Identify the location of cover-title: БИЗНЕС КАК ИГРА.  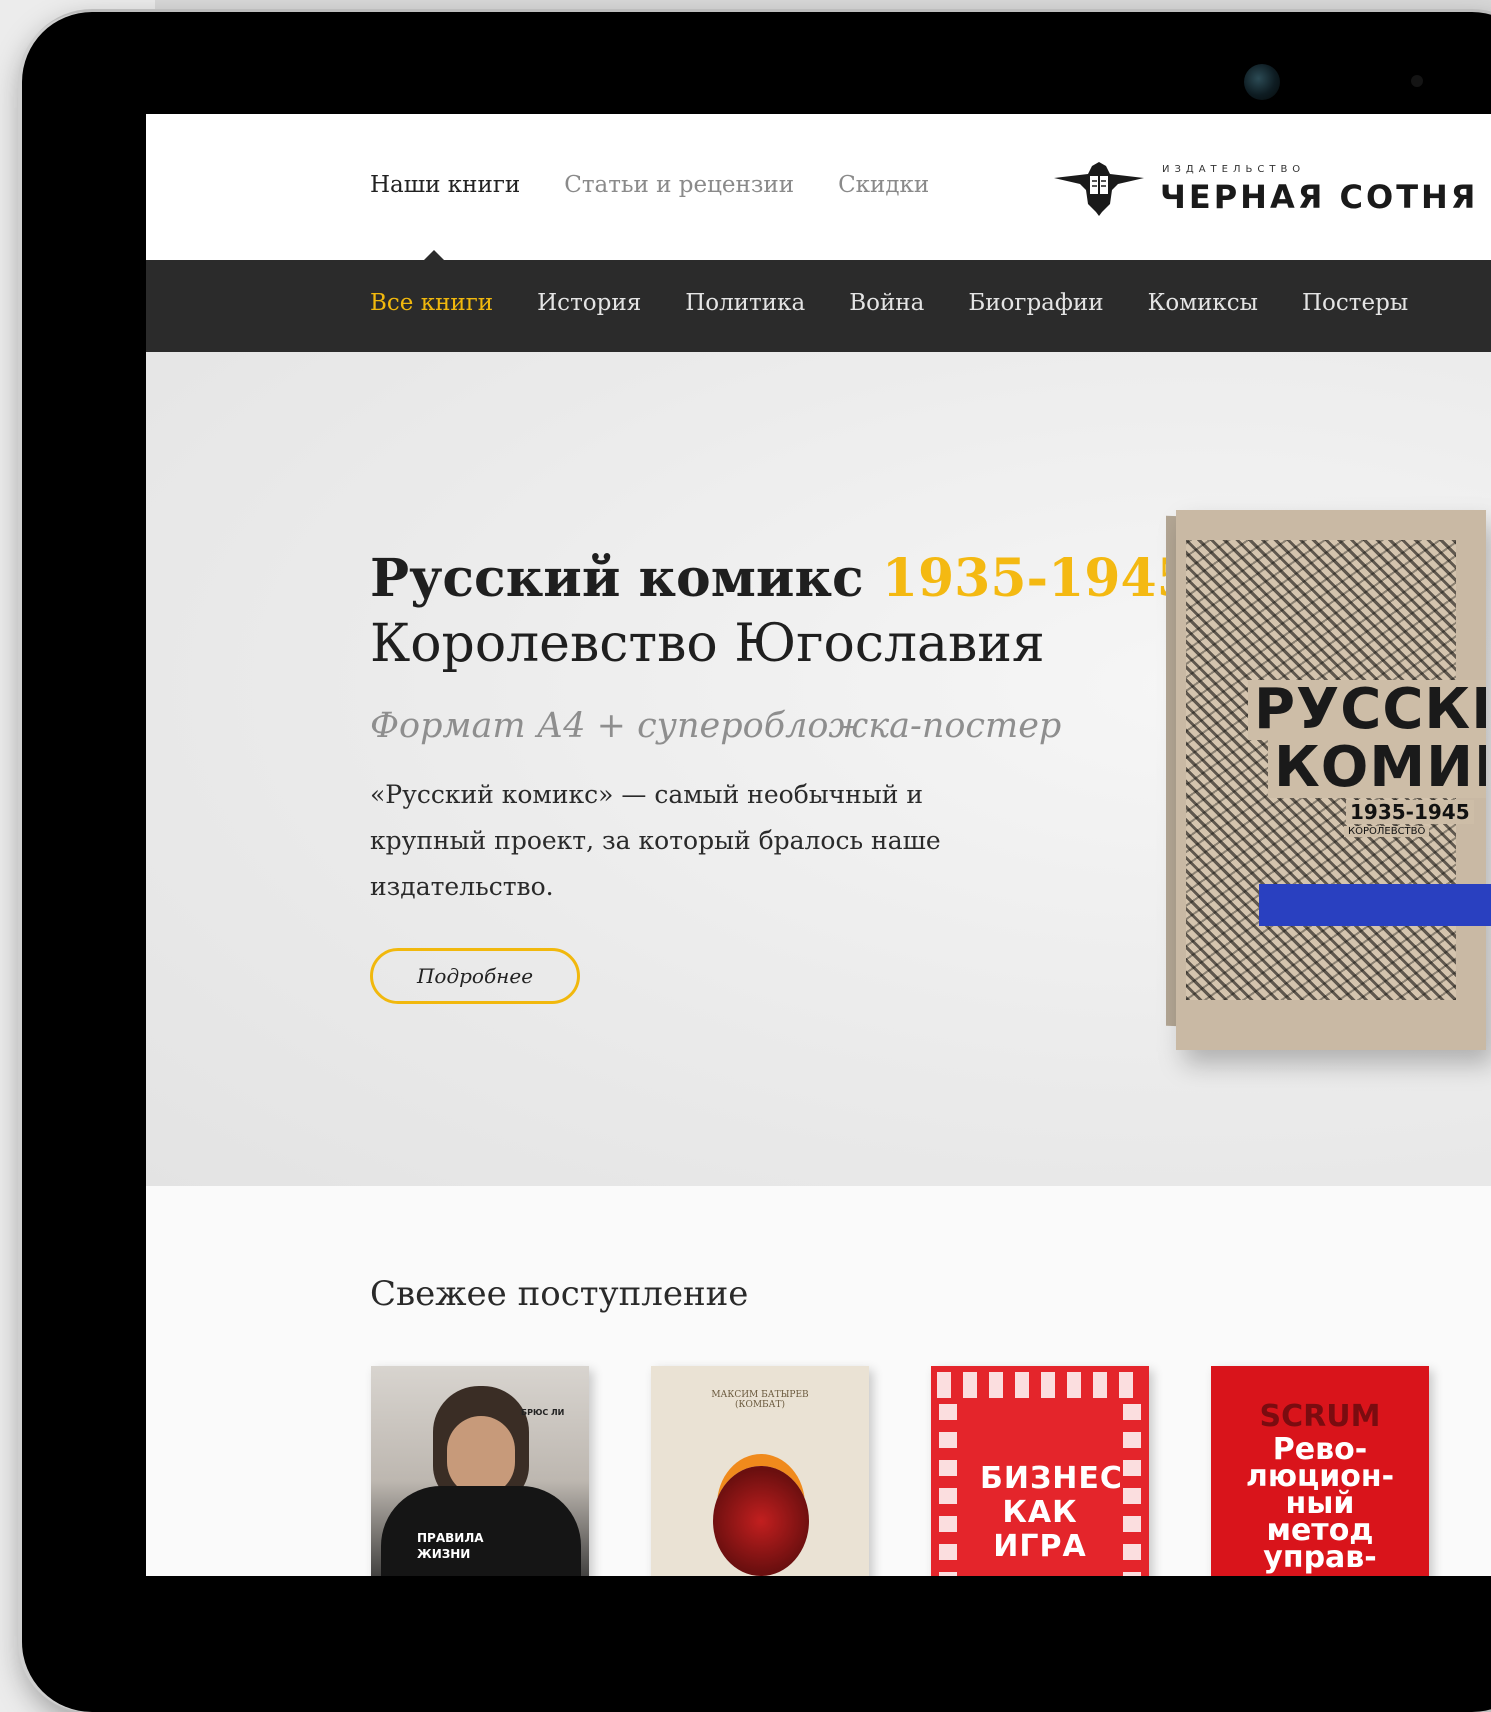
(1051, 1512).